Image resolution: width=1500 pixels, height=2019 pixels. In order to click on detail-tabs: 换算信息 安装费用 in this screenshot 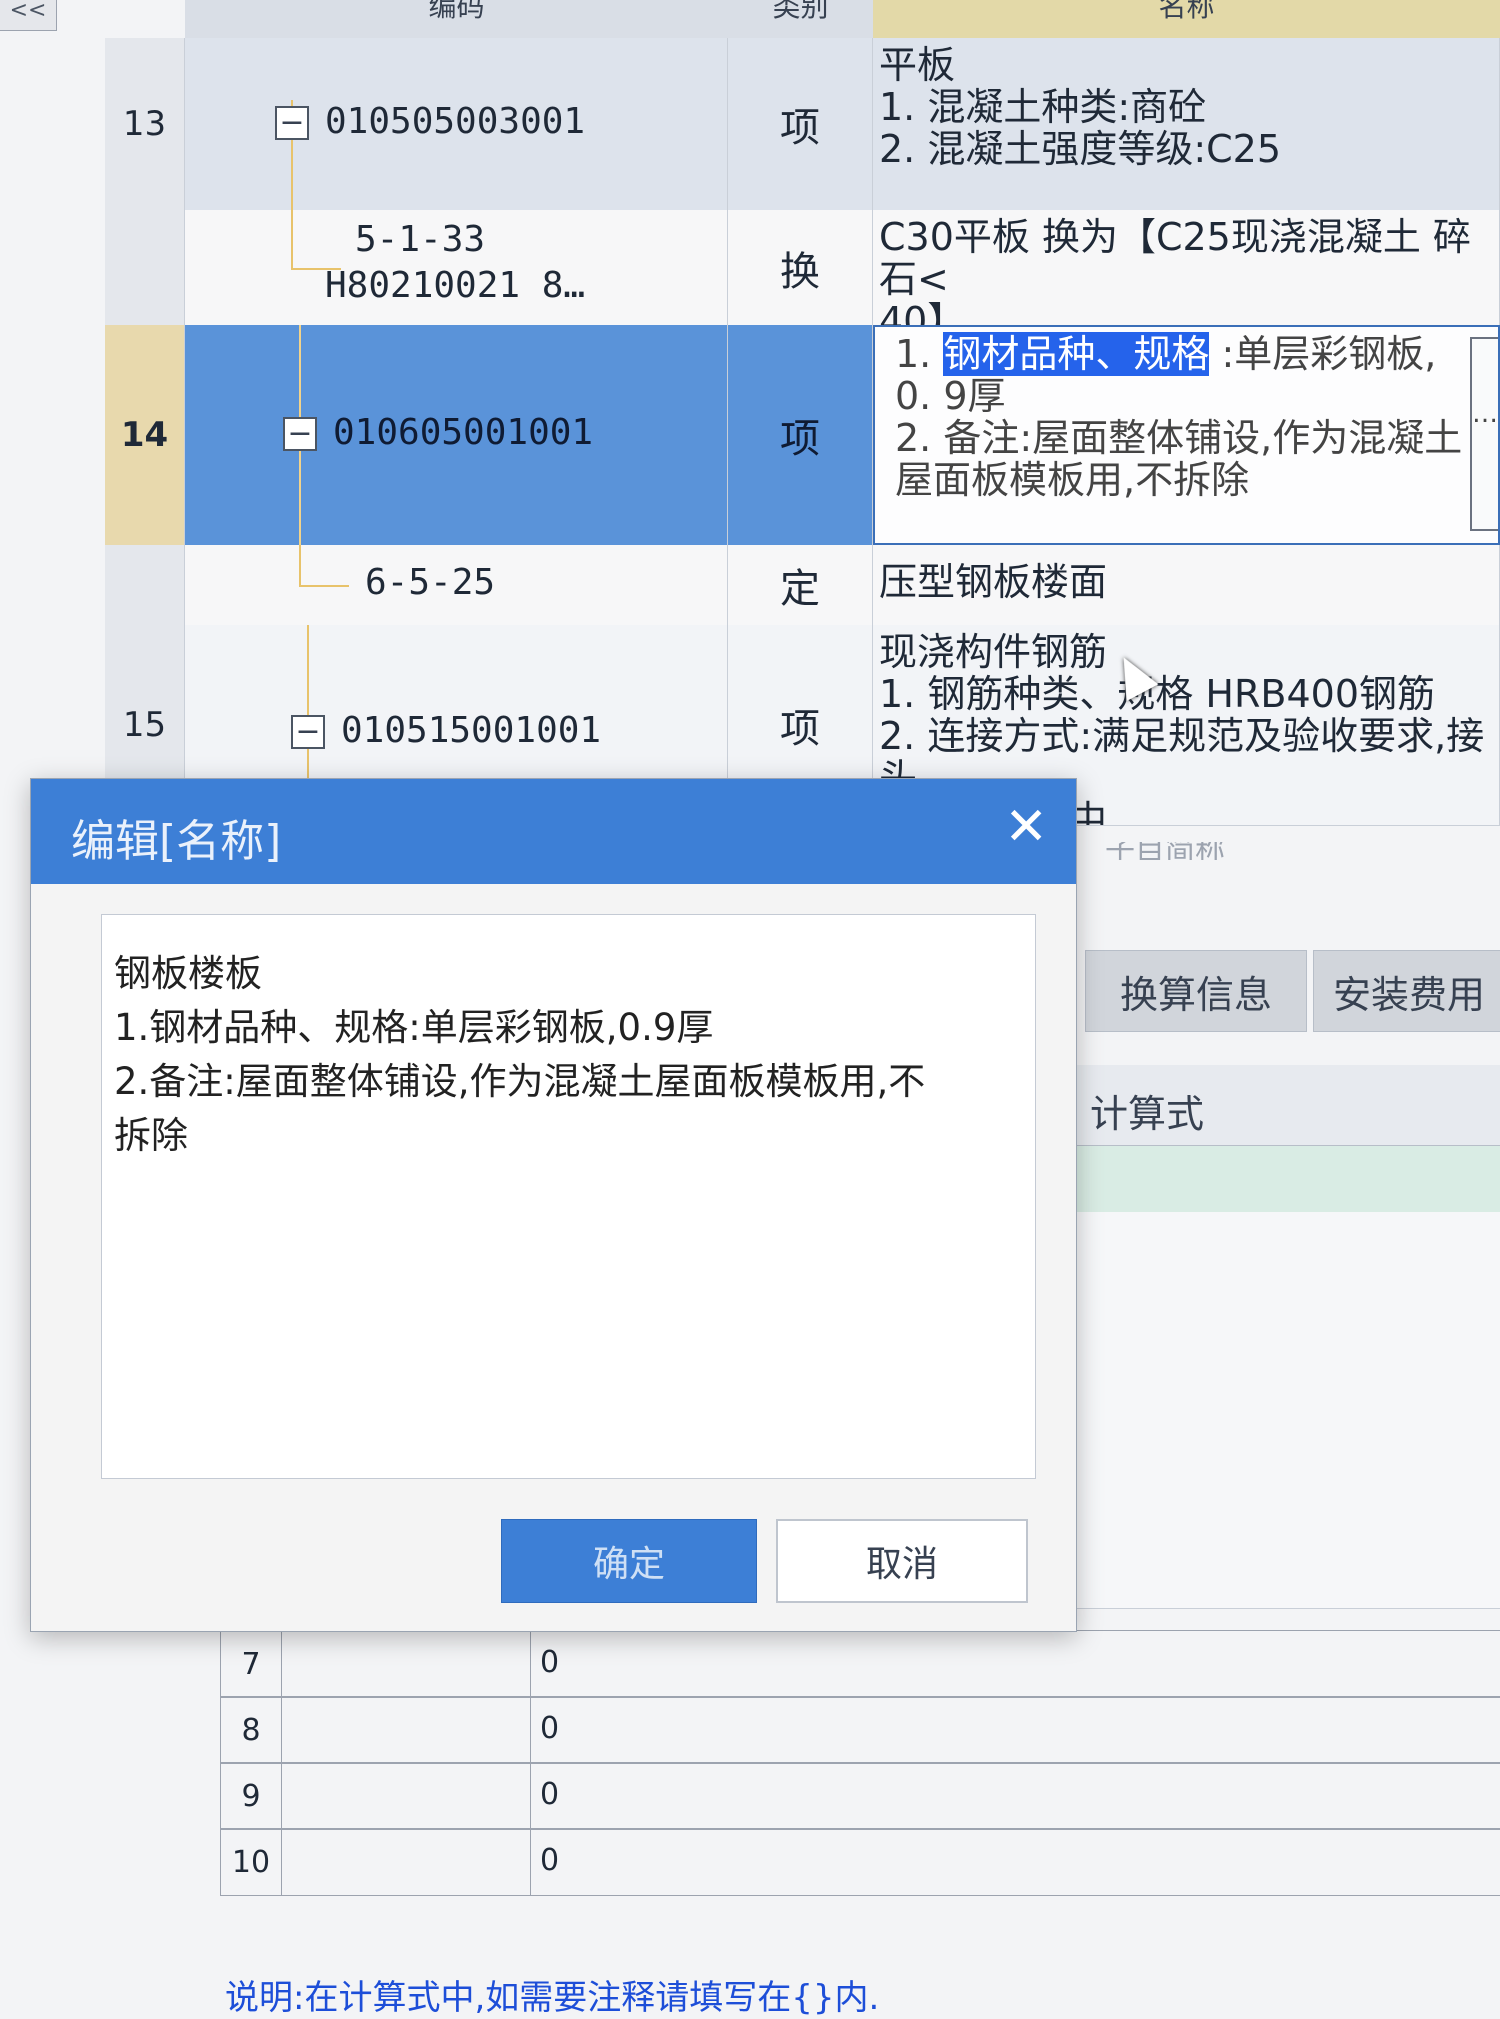, I will do `click(1292, 991)`.